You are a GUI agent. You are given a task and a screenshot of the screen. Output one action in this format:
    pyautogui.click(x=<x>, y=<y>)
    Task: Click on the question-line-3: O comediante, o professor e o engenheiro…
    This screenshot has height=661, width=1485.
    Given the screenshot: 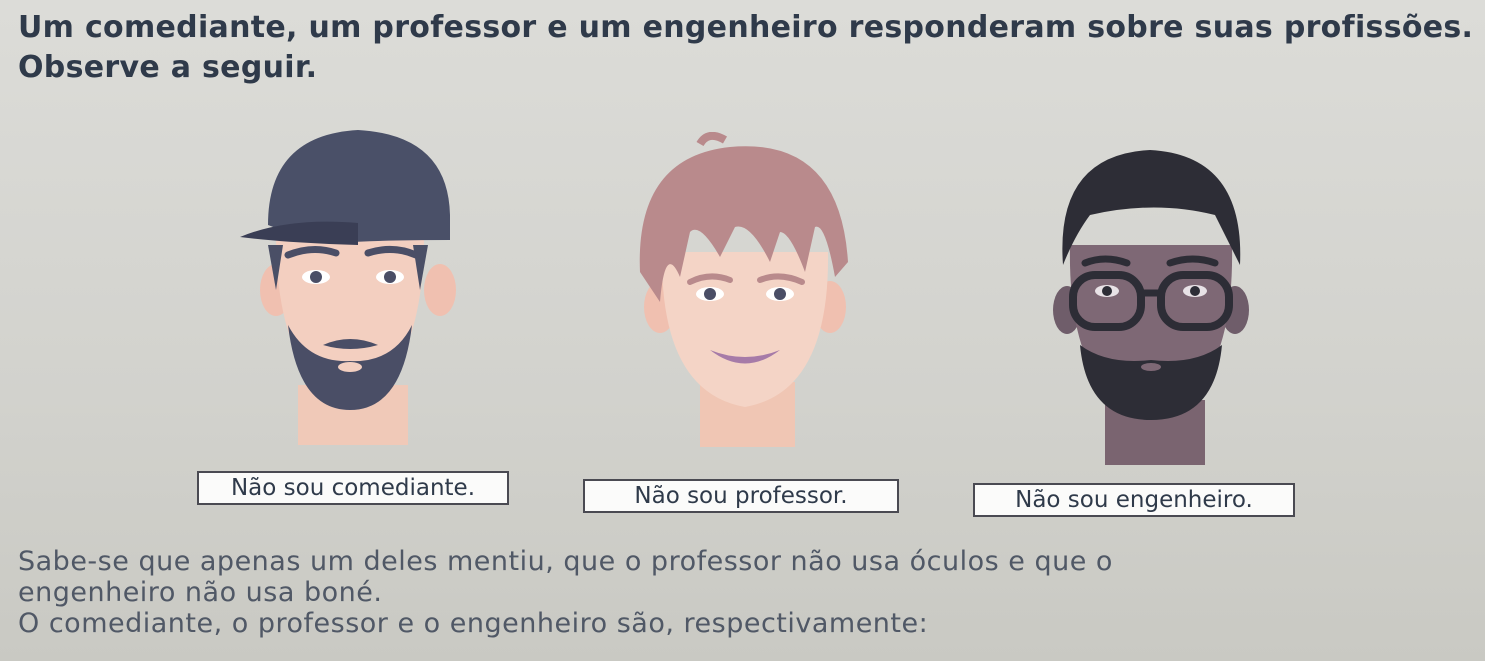 What is the action you would take?
    pyautogui.click(x=473, y=623)
    